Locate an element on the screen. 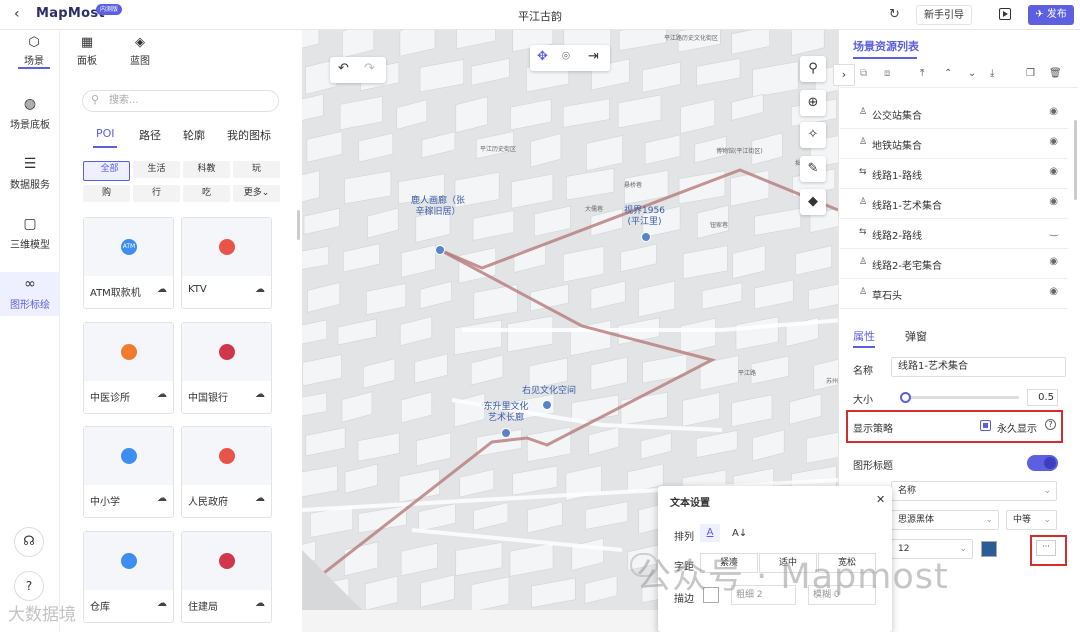  preview-play-icon is located at coordinates (1005, 14).